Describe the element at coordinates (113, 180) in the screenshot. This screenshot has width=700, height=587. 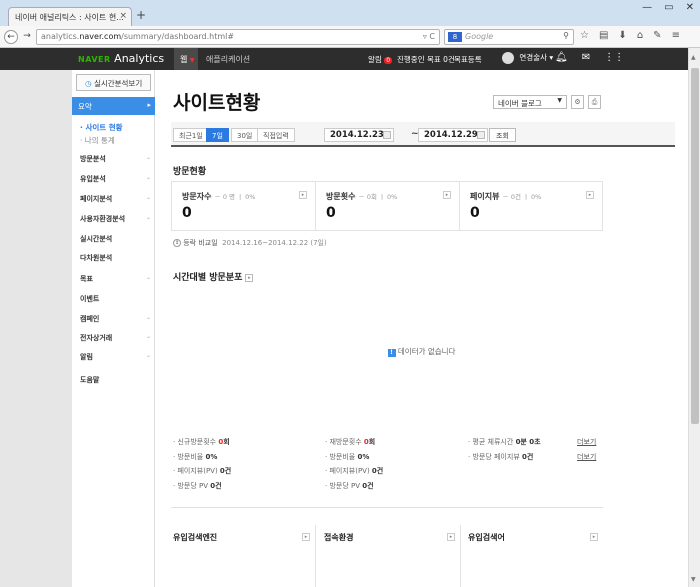
I see `sidebar-item: 유입분석 ⌄` at that location.